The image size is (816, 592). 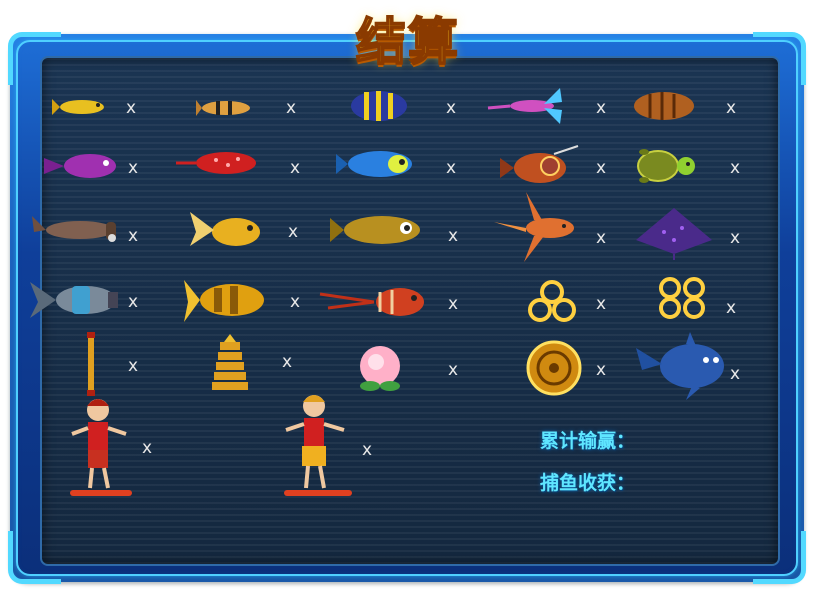 What do you see at coordinates (379, 106) in the screenshot?
I see `fish-icon-angelfish` at bounding box center [379, 106].